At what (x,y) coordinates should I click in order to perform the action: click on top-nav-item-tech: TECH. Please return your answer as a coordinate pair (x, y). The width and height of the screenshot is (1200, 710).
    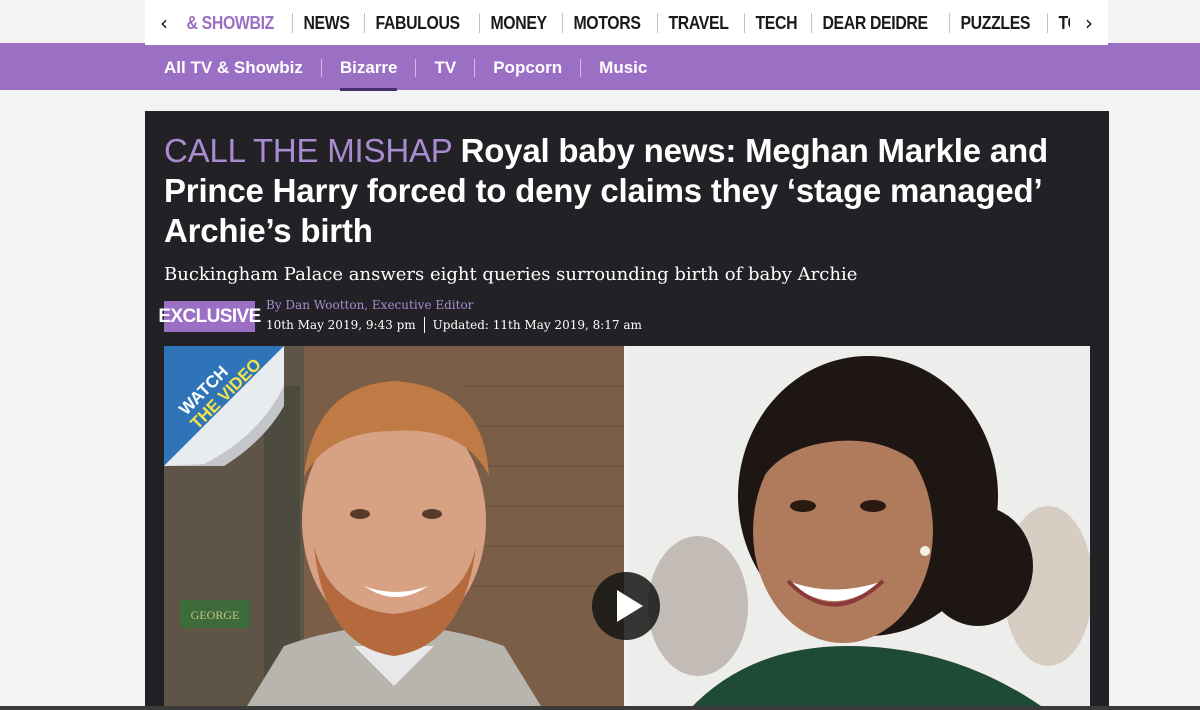
    Looking at the image, I should click on (776, 22).